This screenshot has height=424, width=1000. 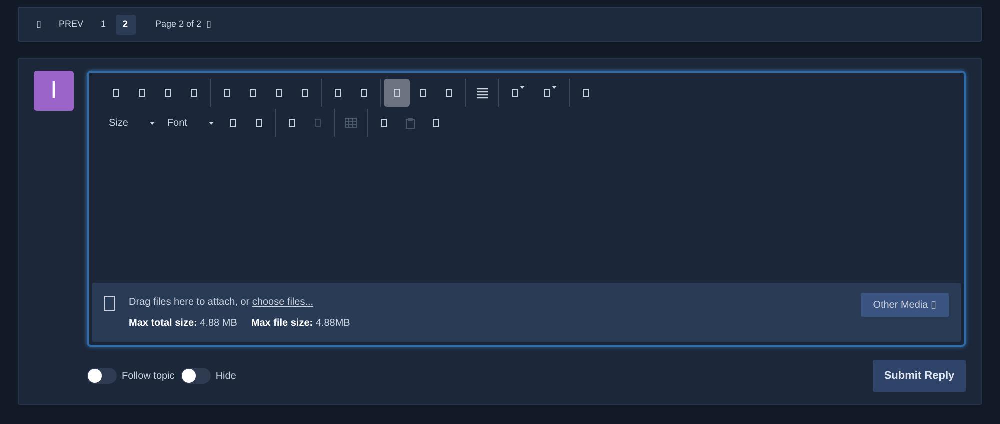 What do you see at coordinates (183, 323) in the screenshot?
I see `size-limit: Max total size: 4.88 MB` at bounding box center [183, 323].